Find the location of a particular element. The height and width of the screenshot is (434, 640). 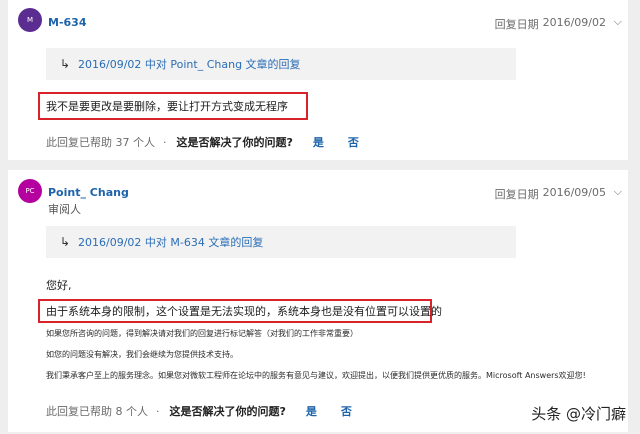

author-name: Point_ Chang is located at coordinates (88, 192).